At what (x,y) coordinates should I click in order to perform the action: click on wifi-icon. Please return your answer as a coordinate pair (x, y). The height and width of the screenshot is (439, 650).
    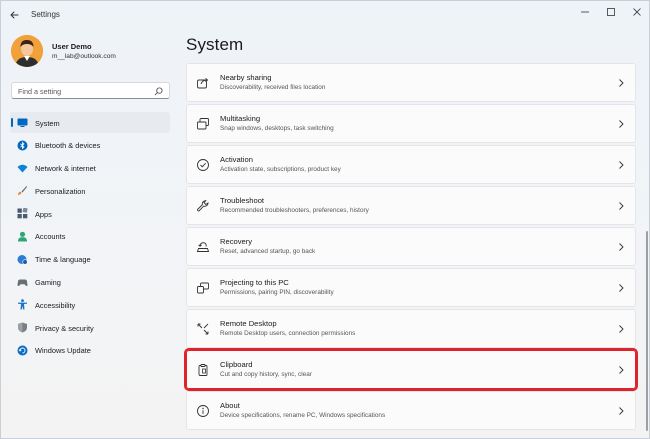
    Looking at the image, I should click on (22, 168).